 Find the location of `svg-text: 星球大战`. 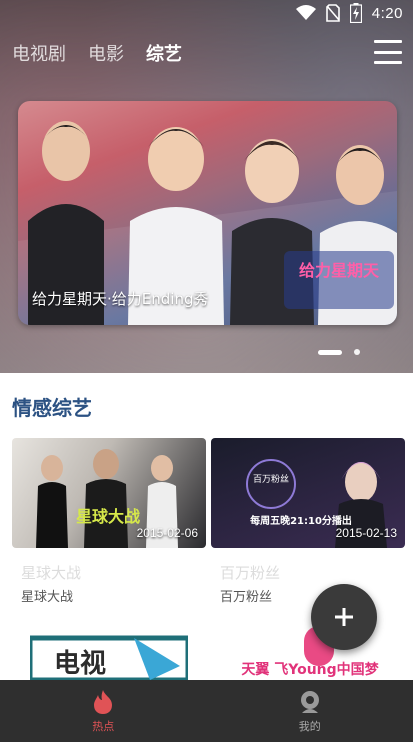

svg-text: 星球大战 is located at coordinates (108, 516).